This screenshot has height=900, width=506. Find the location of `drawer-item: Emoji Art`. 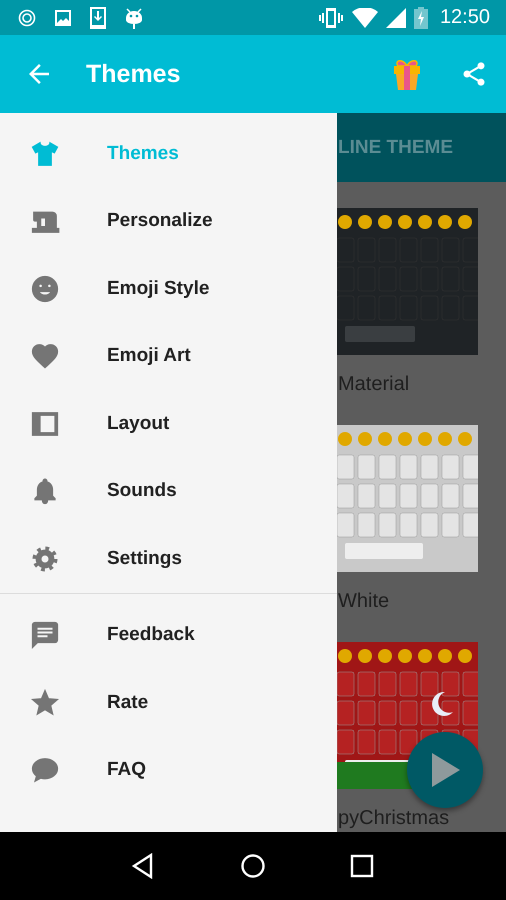

drawer-item: Emoji Art is located at coordinates (168, 356).